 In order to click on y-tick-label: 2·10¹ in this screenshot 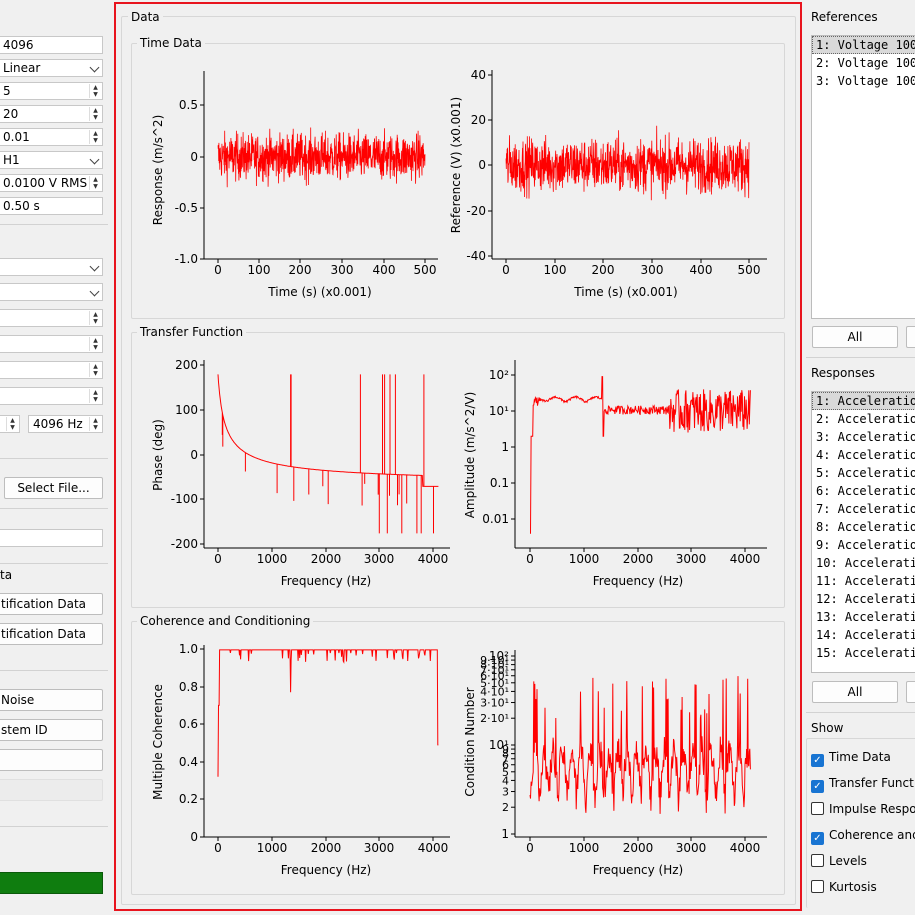, I will do `click(494, 718)`.